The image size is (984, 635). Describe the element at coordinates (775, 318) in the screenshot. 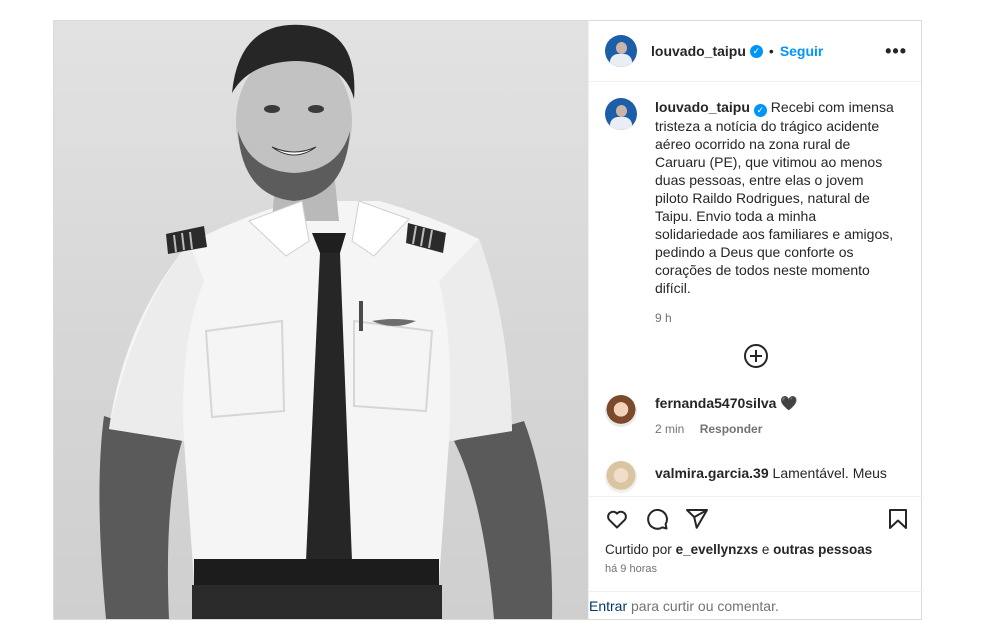

I see `caption-time: 9 h` at that location.